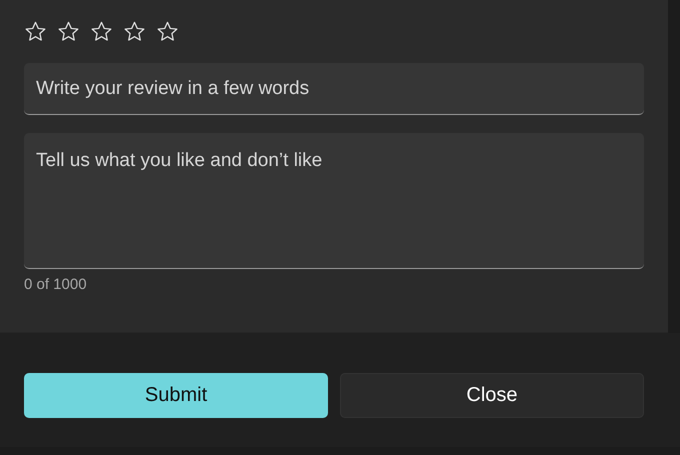 This screenshot has width=680, height=455. Describe the element at coordinates (492, 395) in the screenshot. I see `close-button: Close` at that location.